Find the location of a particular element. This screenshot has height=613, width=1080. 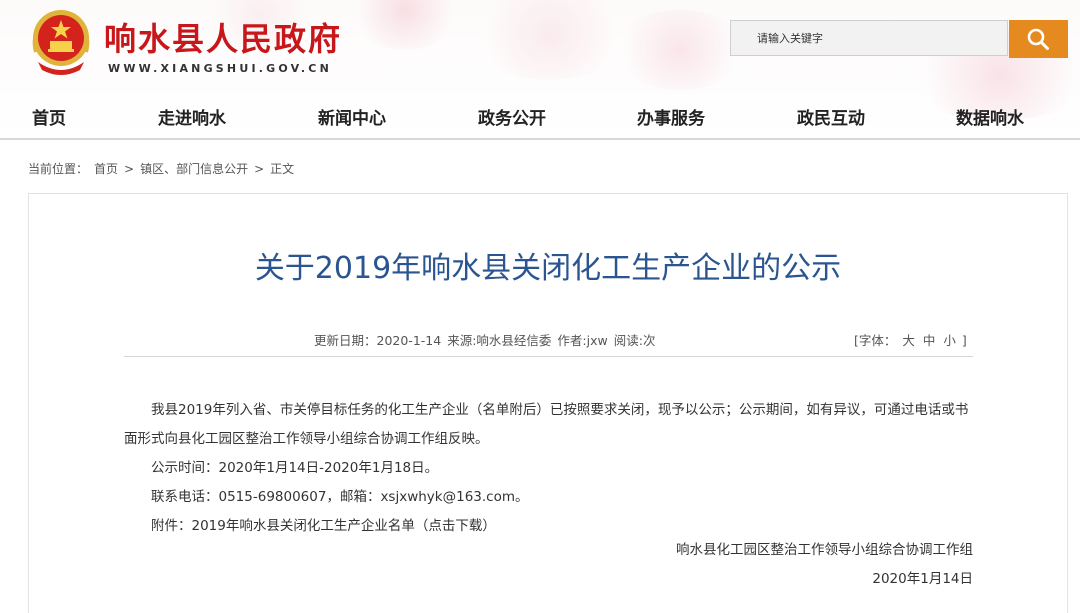

nav-item-gov-affairs: 政务公开 is located at coordinates (512, 116).